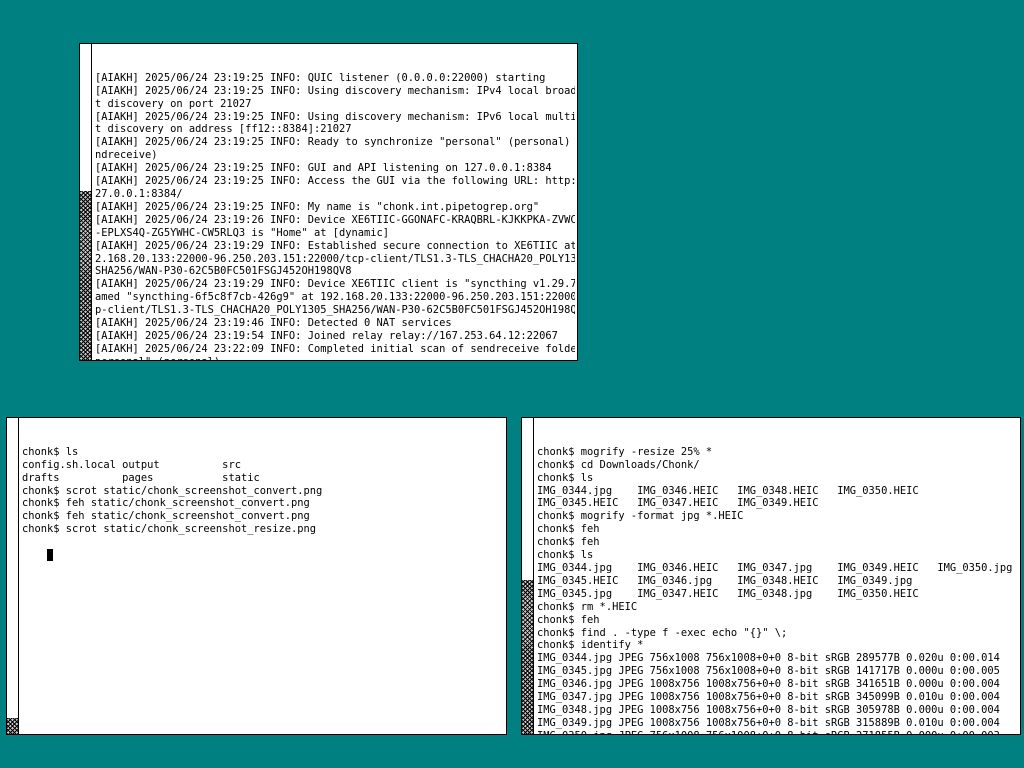  I want to click on log-terminal-scrollbar, so click(86, 202).